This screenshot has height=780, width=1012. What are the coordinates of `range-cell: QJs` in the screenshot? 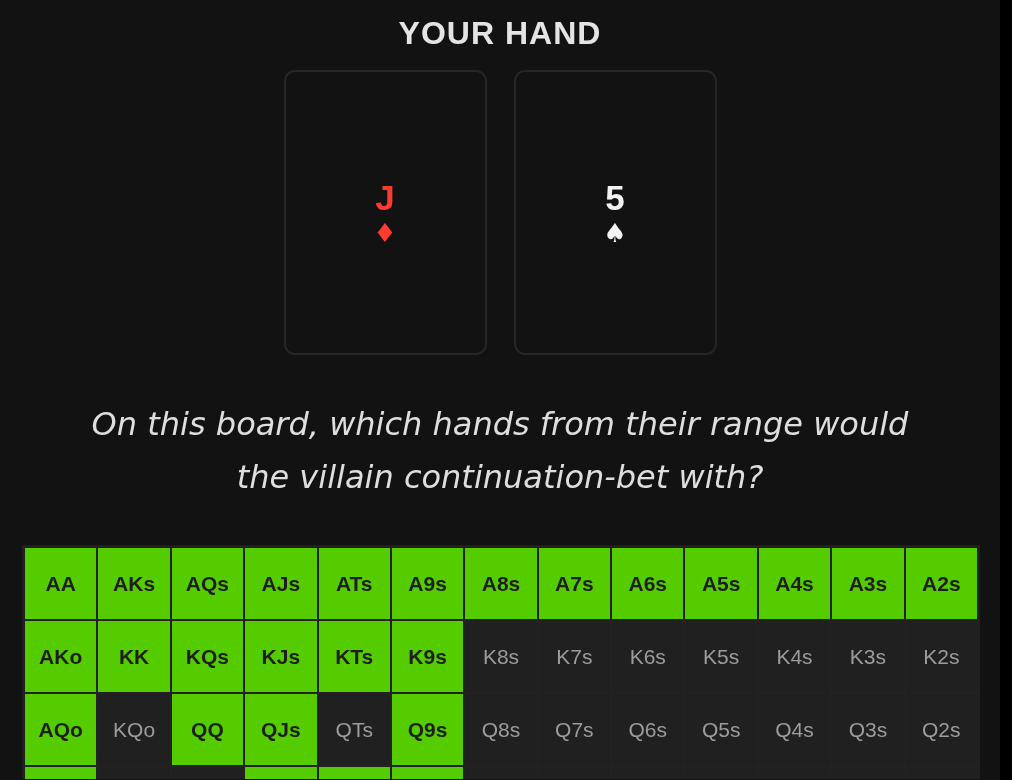 It's located at (281, 729).